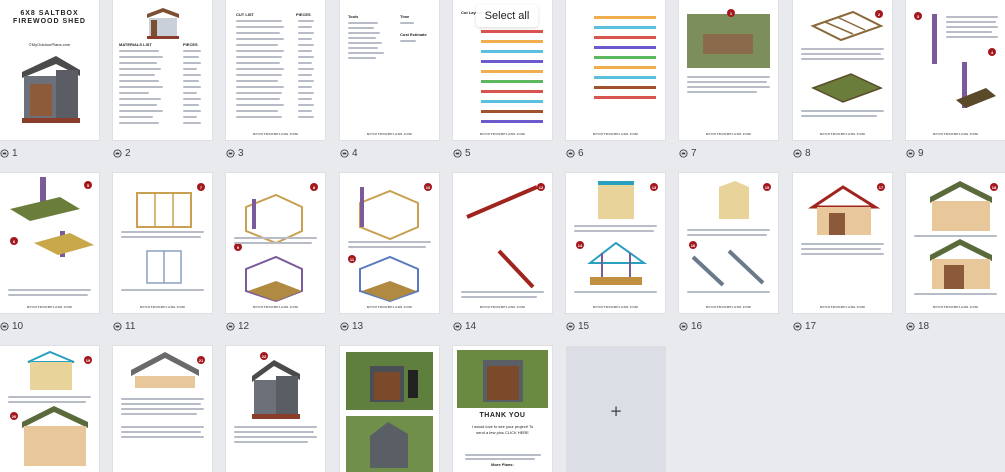  I want to click on page-number: 4, so click(355, 153).